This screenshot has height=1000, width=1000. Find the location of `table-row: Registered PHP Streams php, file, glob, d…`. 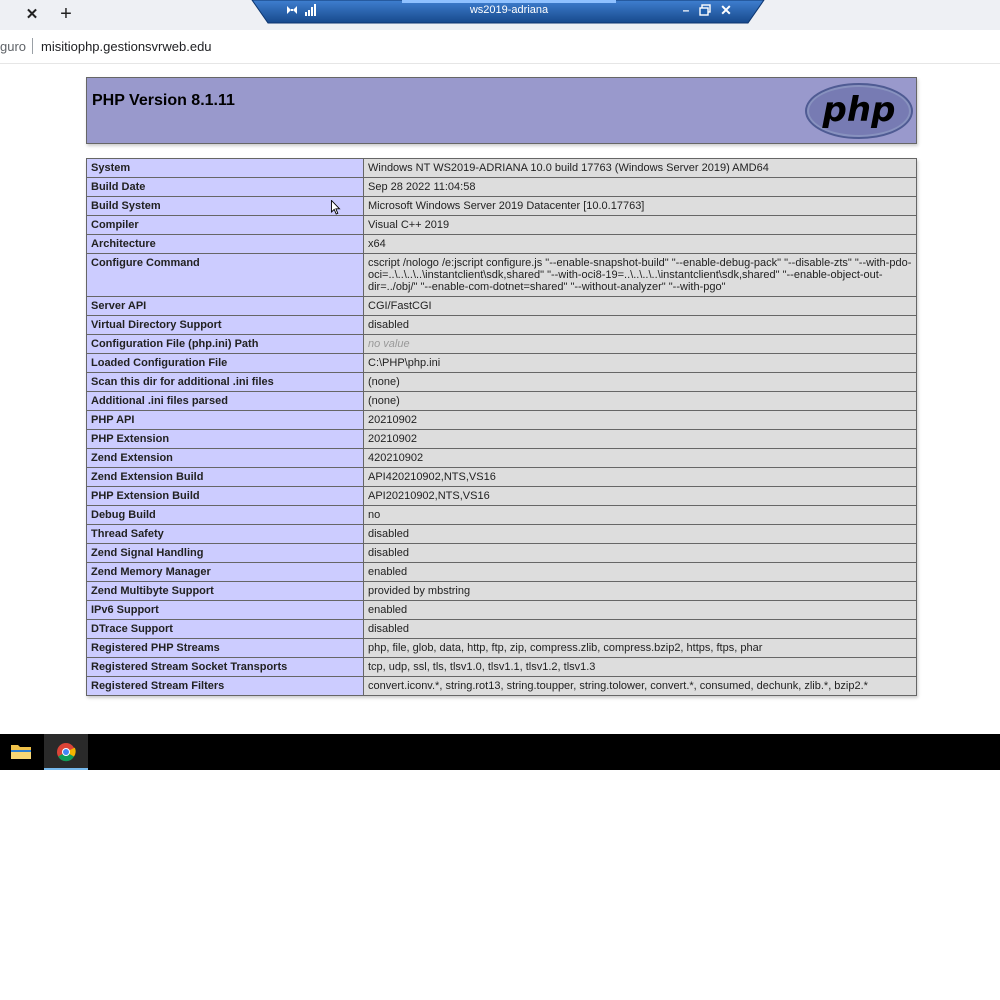

table-row: Registered PHP Streams php, file, glob, d… is located at coordinates (501, 648).